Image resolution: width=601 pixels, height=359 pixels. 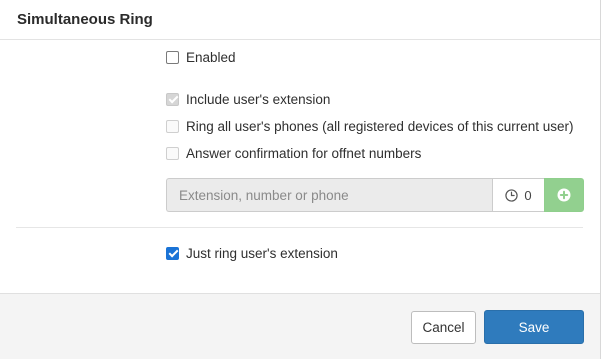 What do you see at coordinates (299, 227) in the screenshot?
I see `section-divider` at bounding box center [299, 227].